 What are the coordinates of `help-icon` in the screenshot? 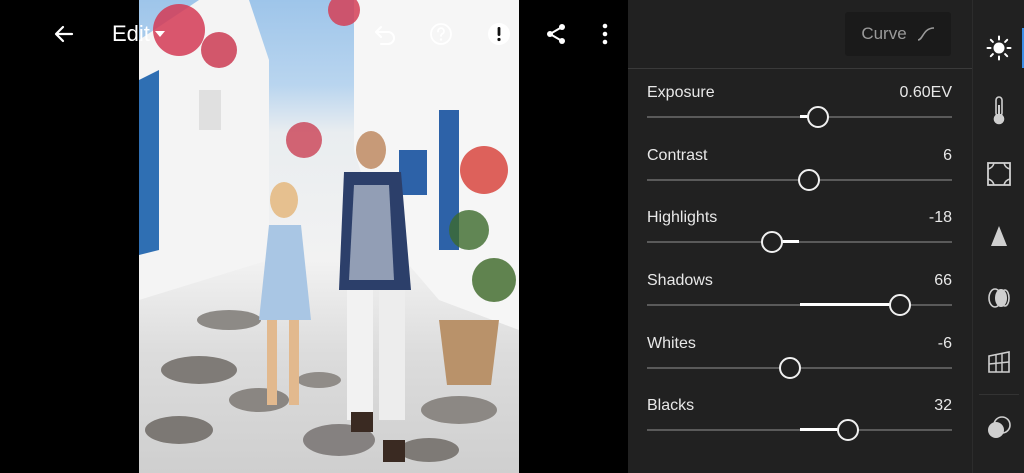 It's located at (441, 34).